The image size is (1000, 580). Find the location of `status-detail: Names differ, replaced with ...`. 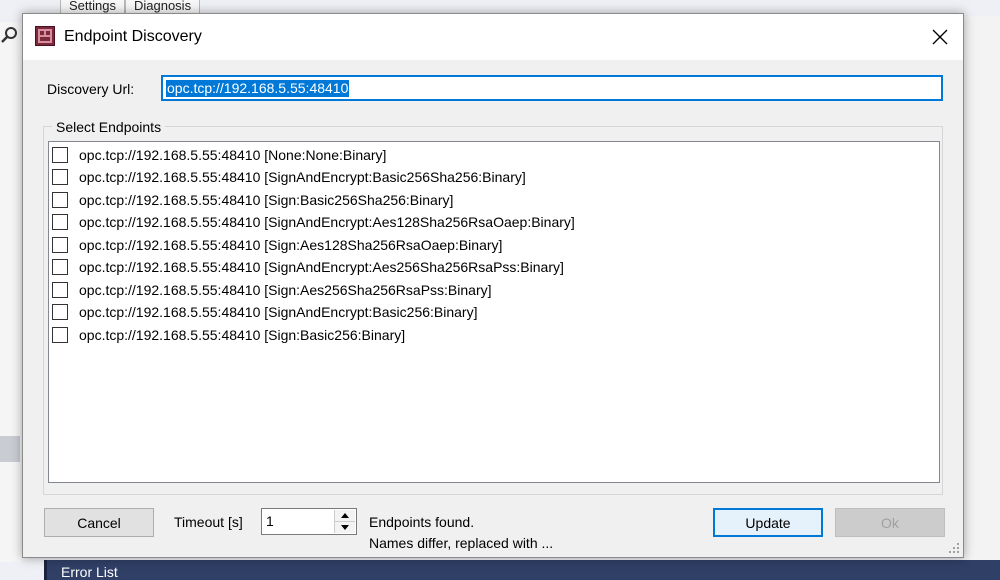

status-detail: Names differ, replaced with ... is located at coordinates (461, 543).